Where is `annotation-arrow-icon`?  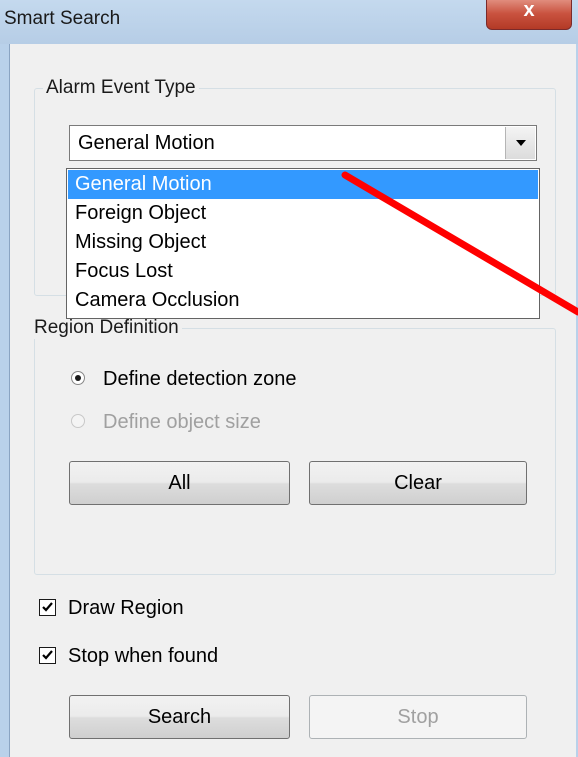 annotation-arrow-icon is located at coordinates (459, 243).